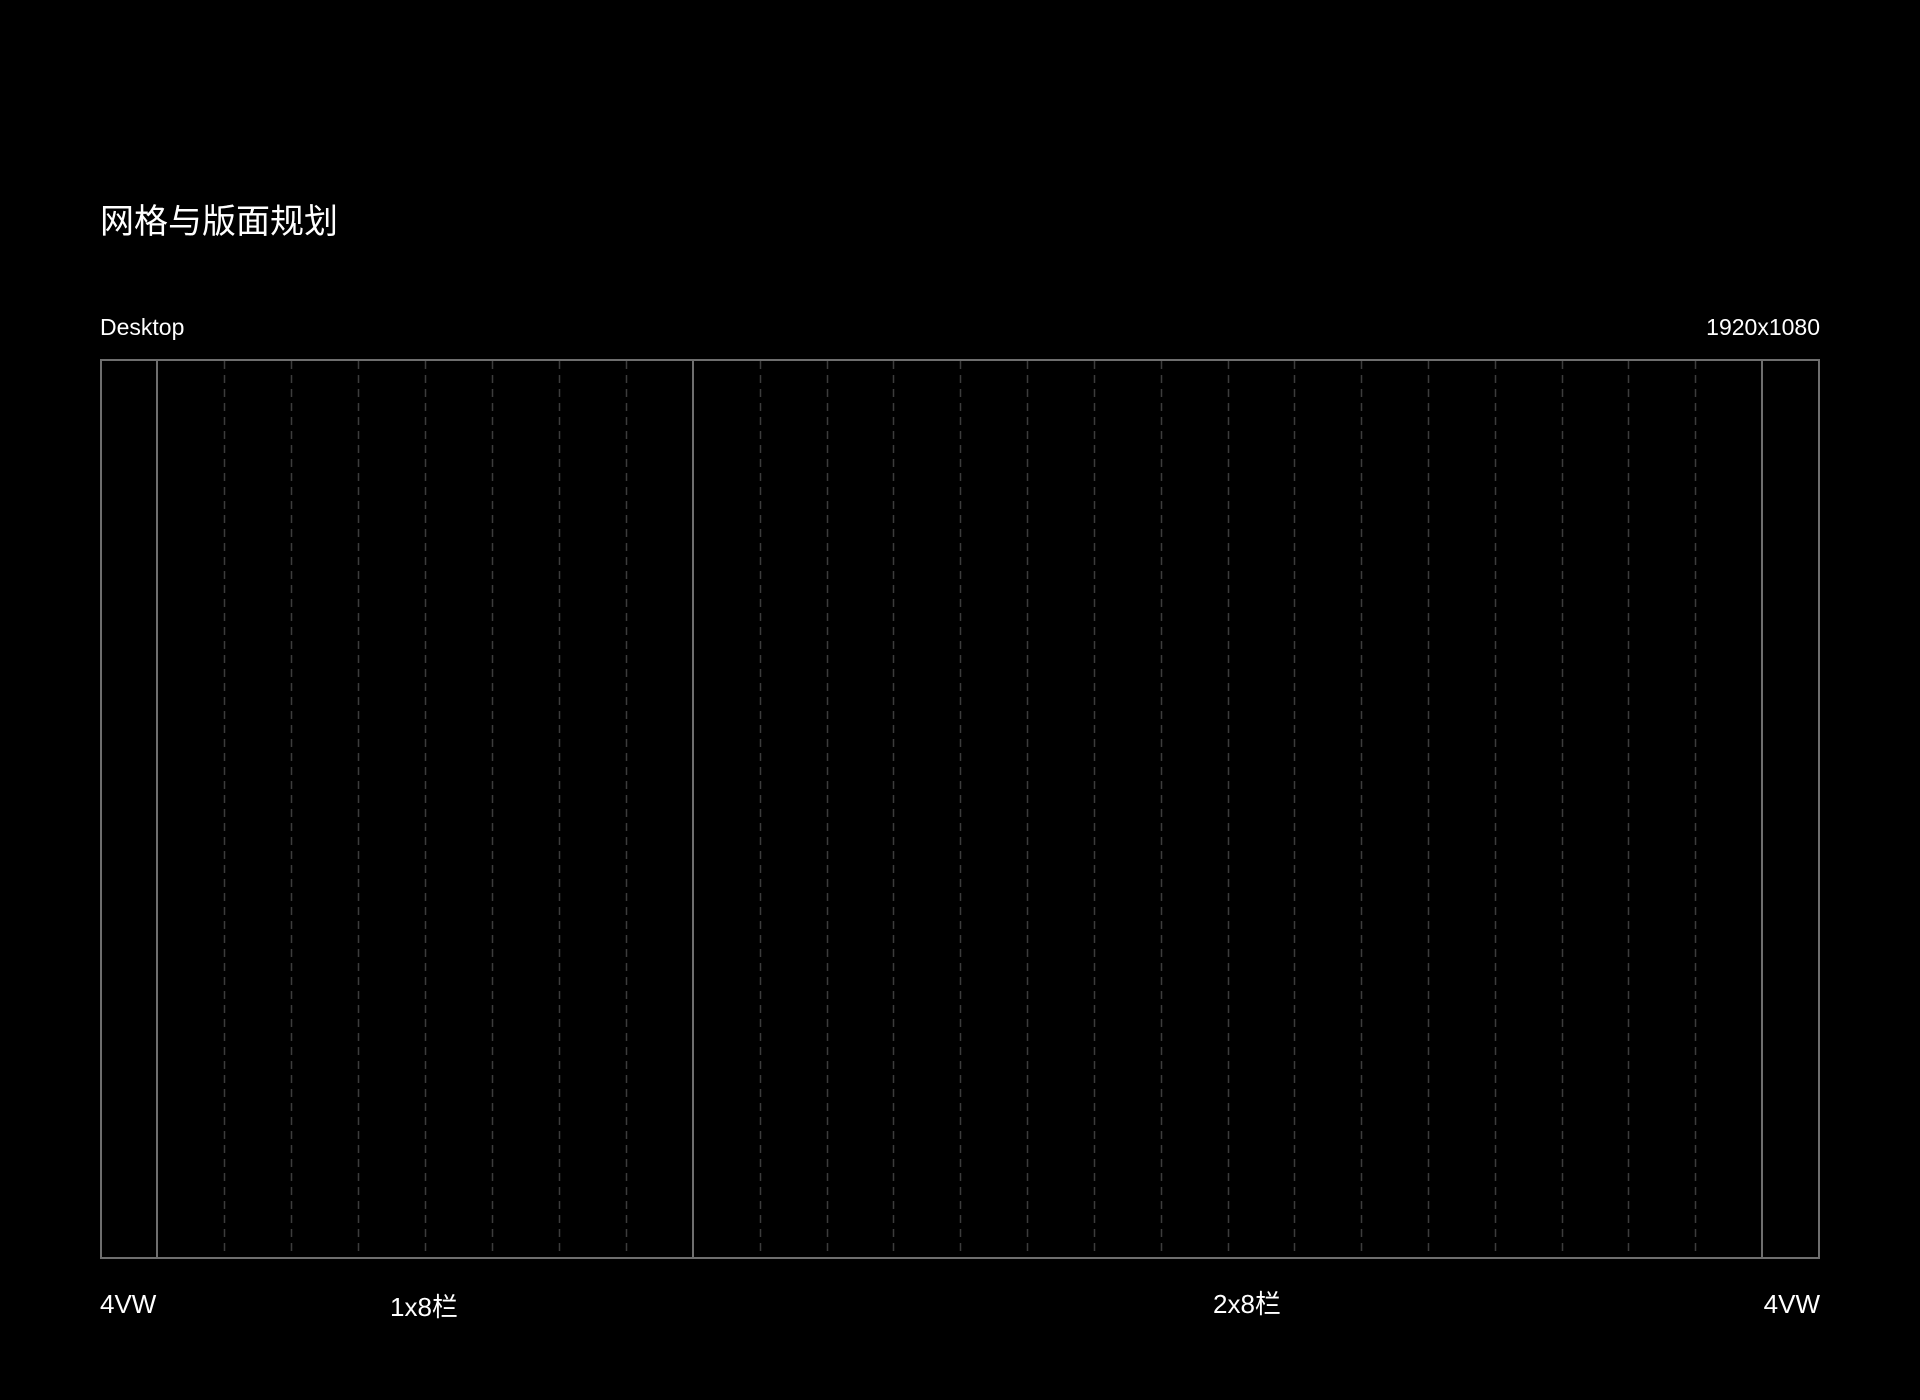 The height and width of the screenshot is (1400, 1920). Describe the element at coordinates (1247, 1304) in the screenshot. I see `section-2-label: 2x8栏` at that location.